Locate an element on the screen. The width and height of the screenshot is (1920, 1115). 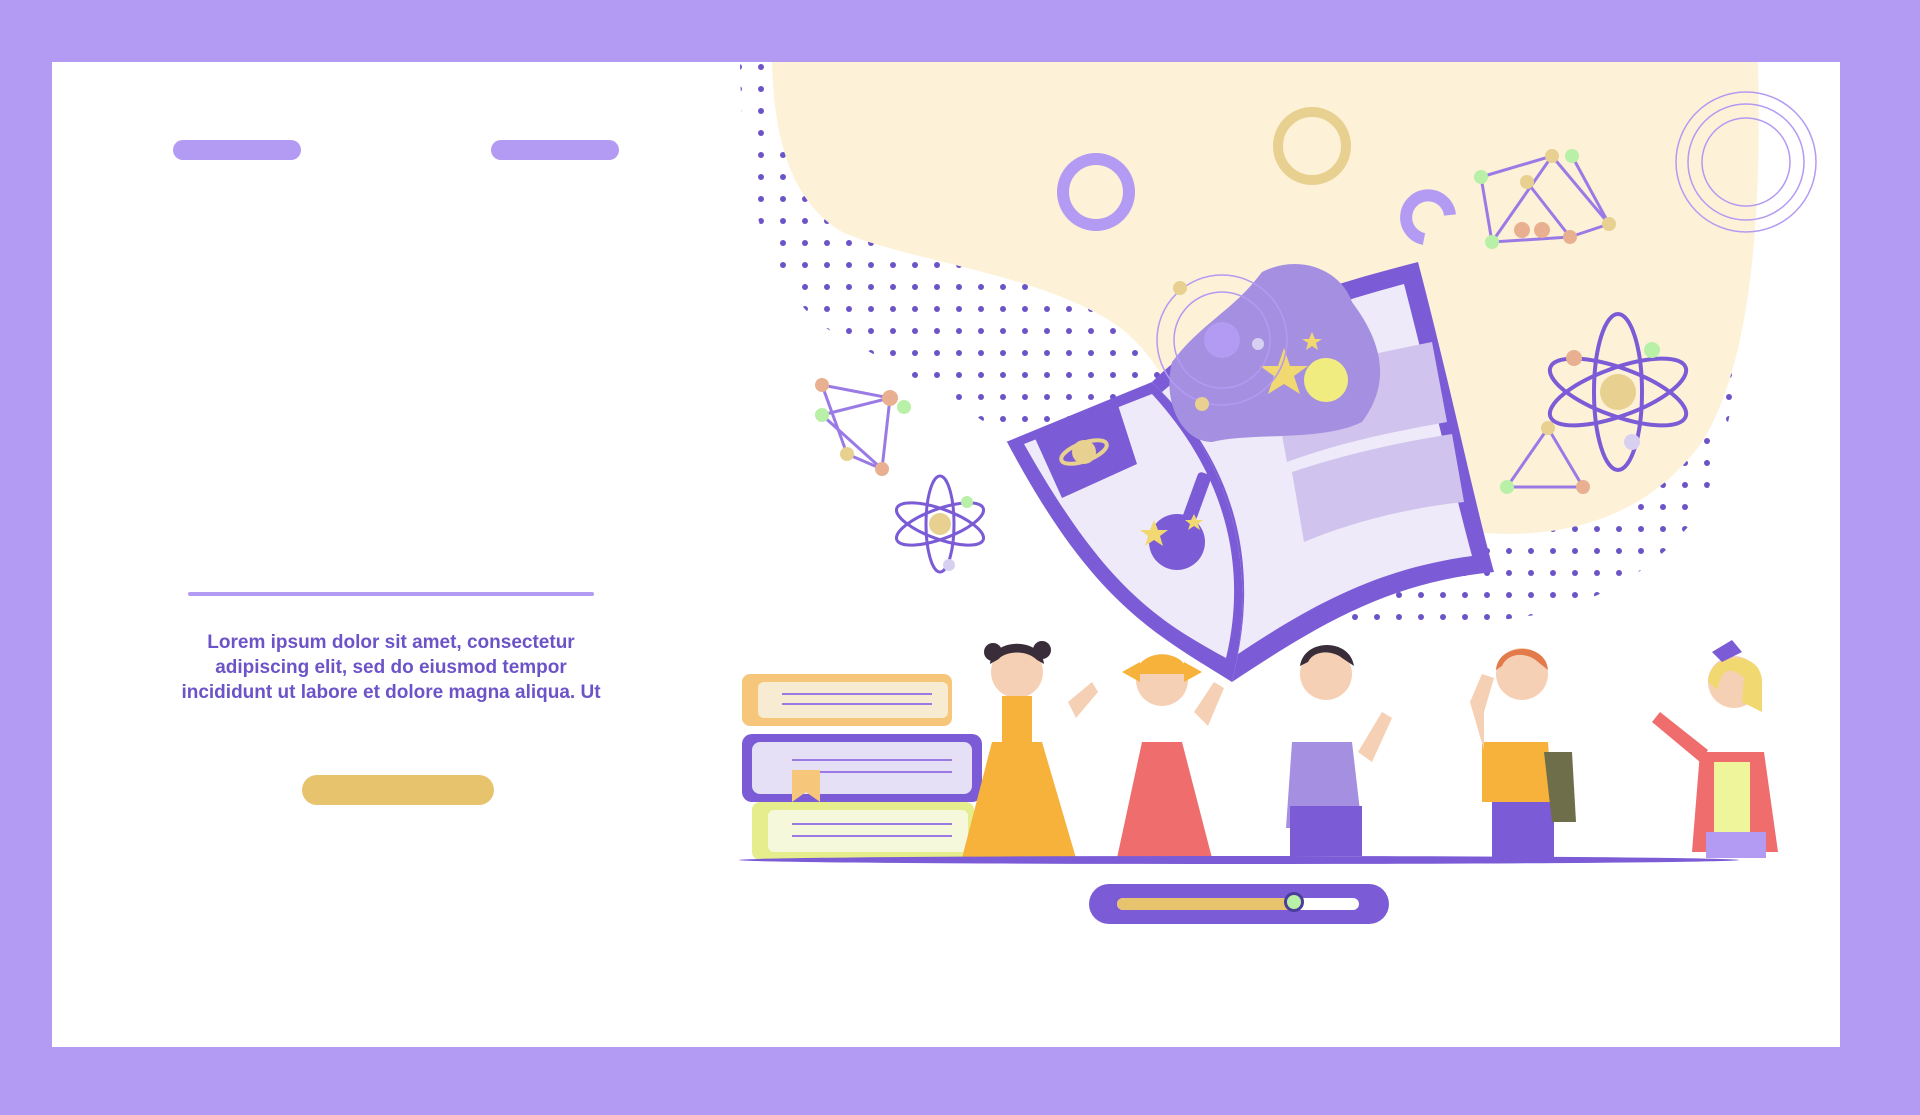
atom-icon is located at coordinates (940, 524).